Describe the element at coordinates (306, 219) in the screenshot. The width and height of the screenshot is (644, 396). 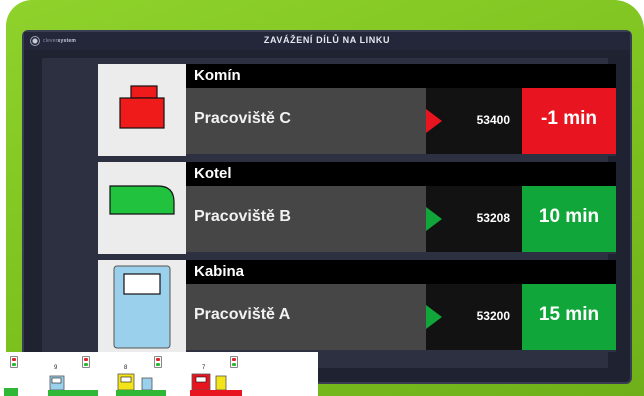
I see `workstation-label: Pracoviště B` at that location.